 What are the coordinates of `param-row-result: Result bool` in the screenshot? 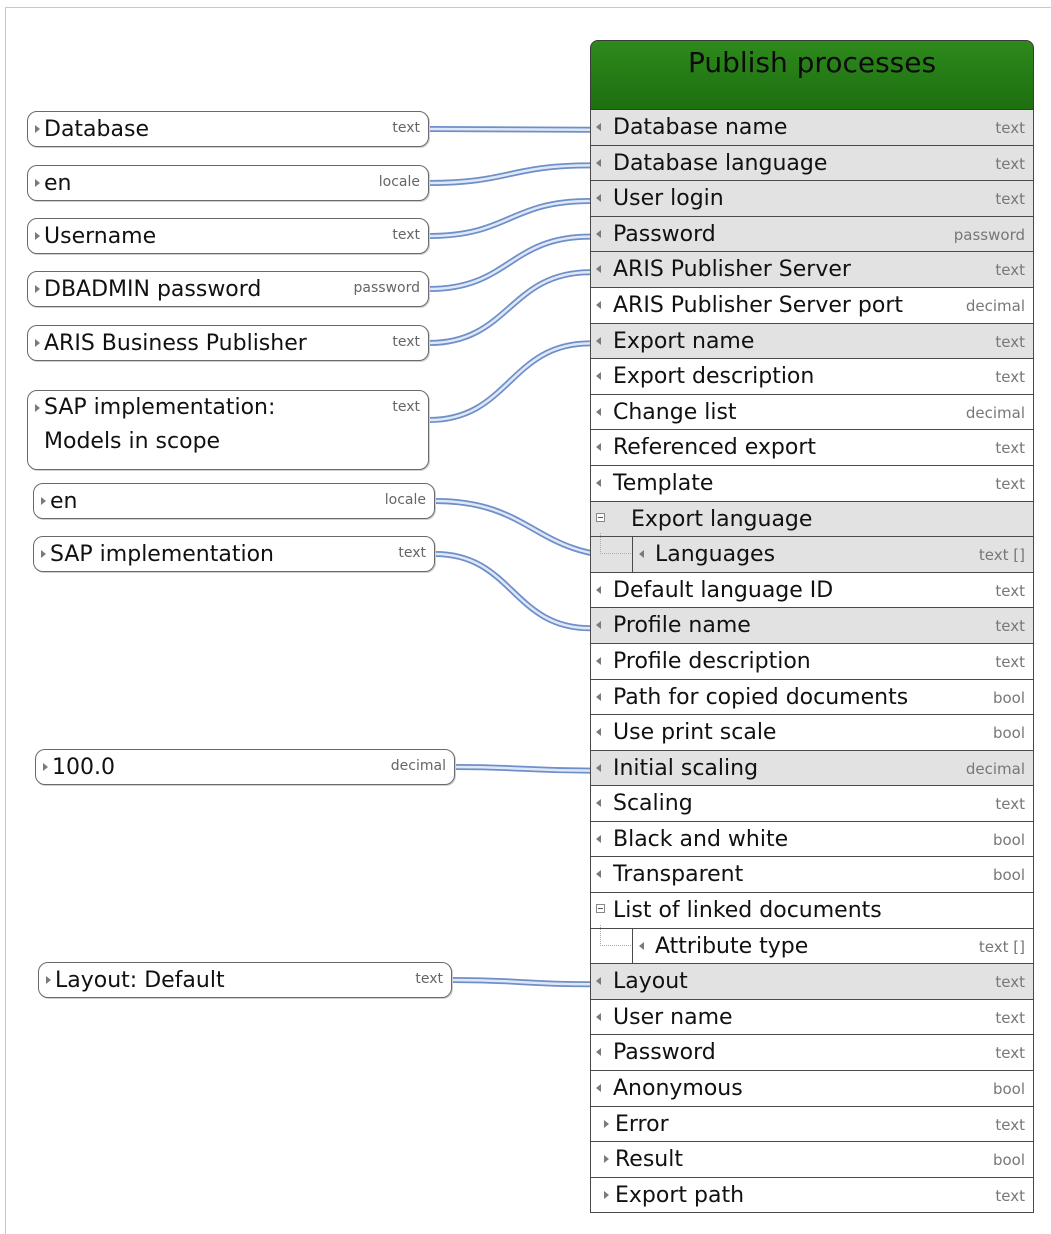 It's located at (812, 1160).